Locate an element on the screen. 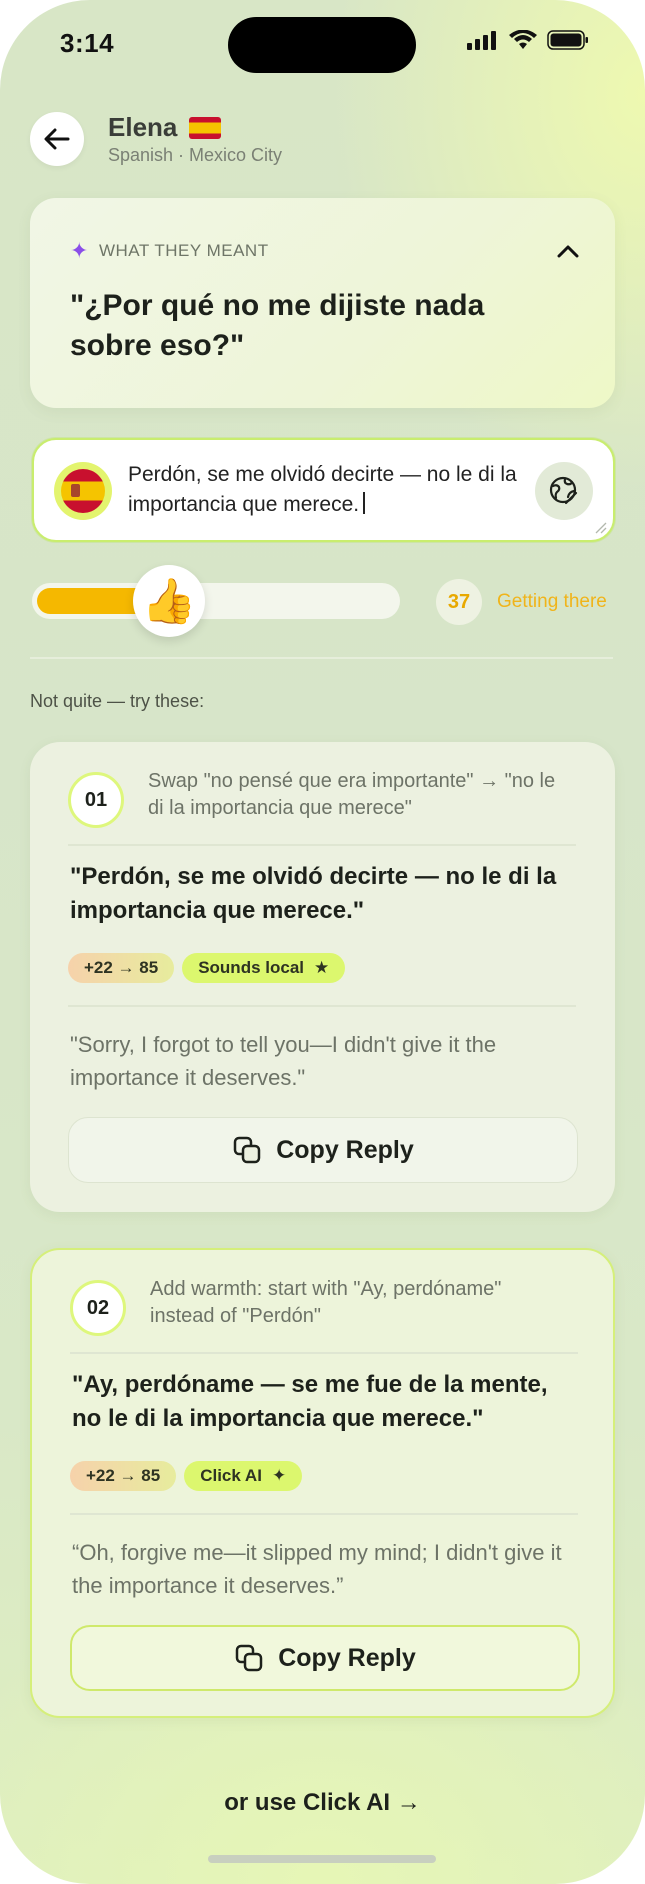  suggestion-number: 01 is located at coordinates (96, 800).